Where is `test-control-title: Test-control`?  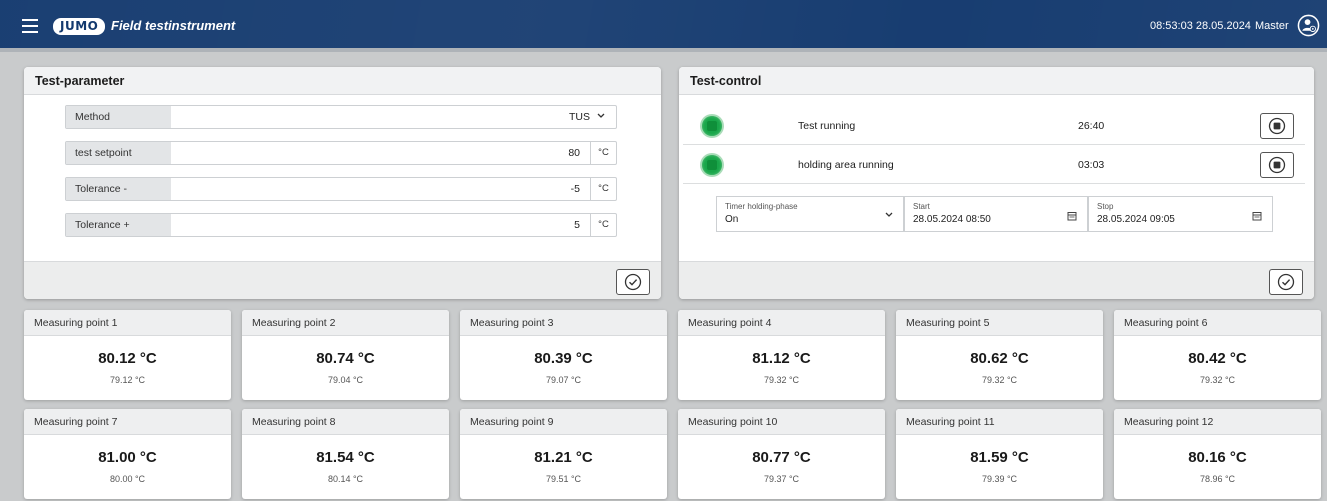
test-control-title: Test-control is located at coordinates (996, 81).